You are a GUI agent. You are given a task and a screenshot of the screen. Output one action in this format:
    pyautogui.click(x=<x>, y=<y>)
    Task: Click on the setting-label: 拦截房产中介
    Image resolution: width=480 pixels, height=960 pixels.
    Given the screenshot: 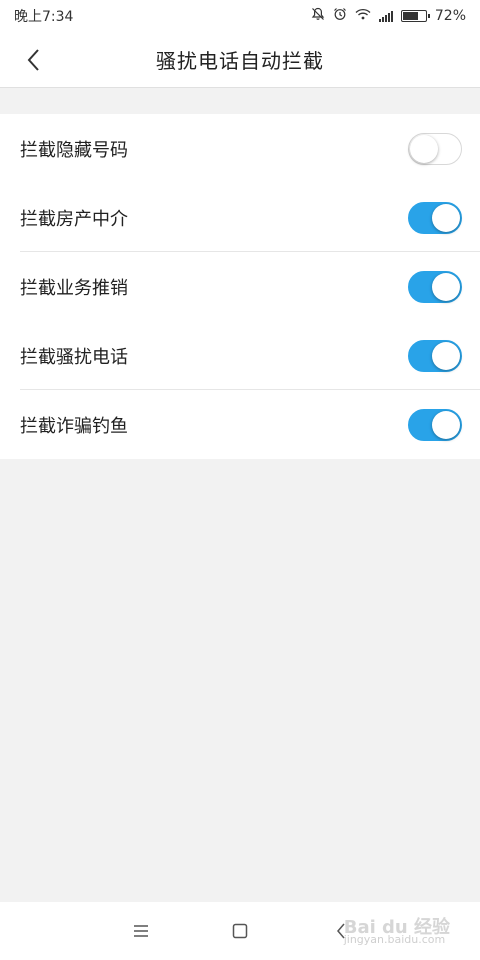 What is the action you would take?
    pyautogui.click(x=74, y=219)
    